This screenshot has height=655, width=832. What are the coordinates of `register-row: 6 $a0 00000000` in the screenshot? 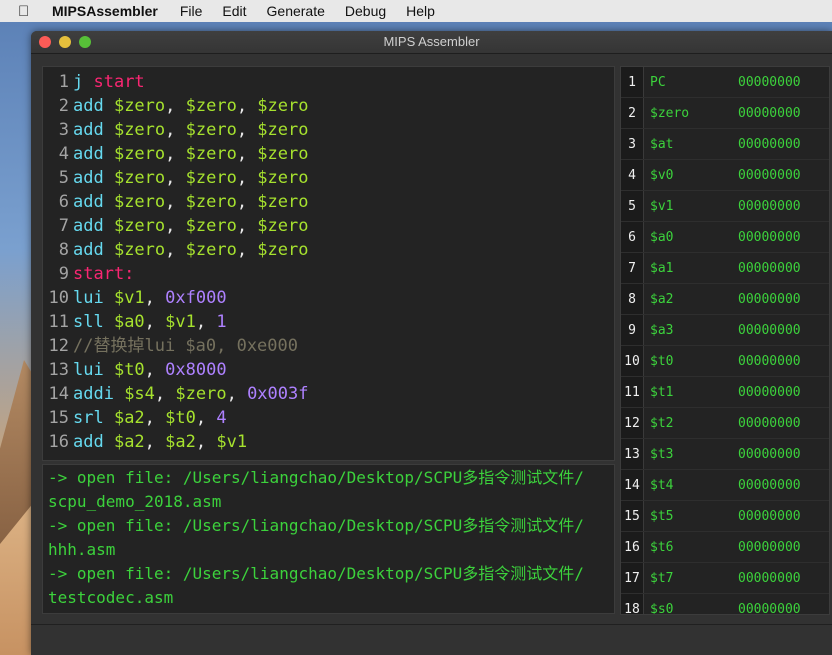 It's located at (725, 237).